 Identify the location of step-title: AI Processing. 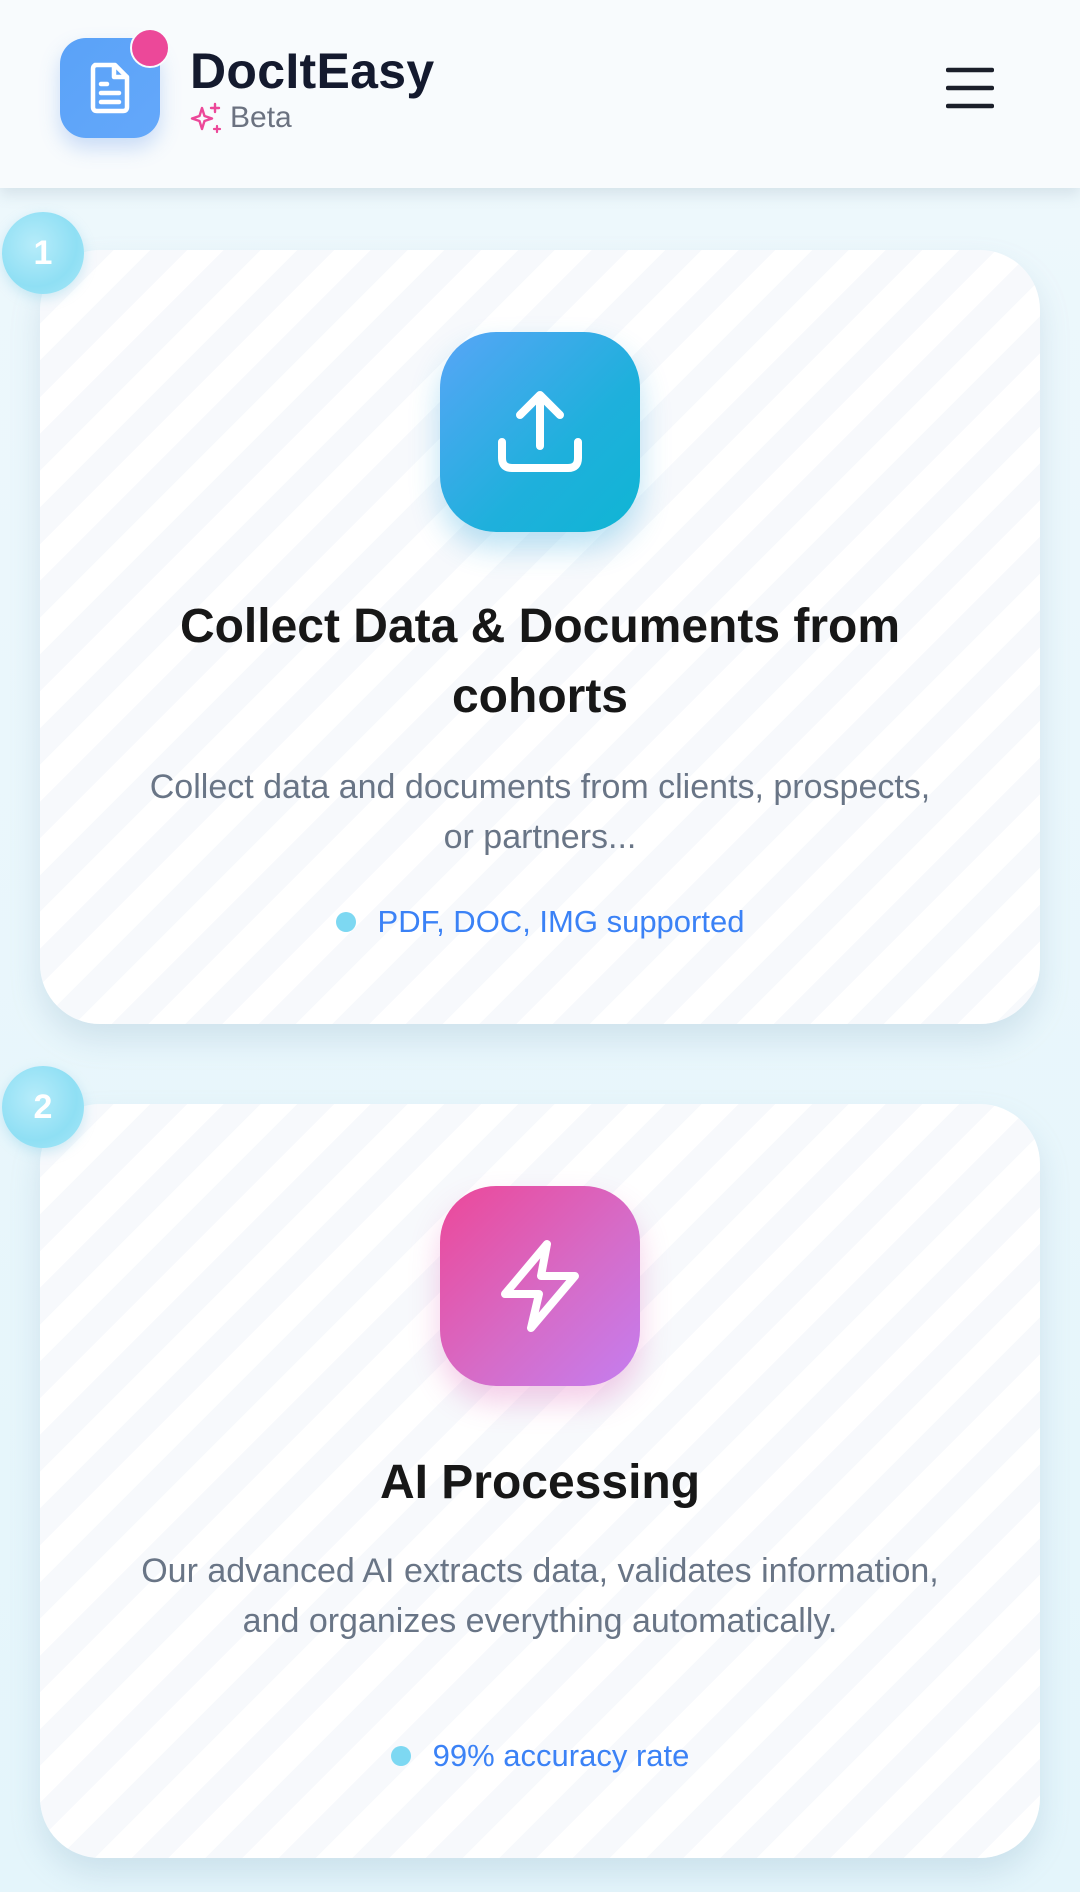
(540, 1482).